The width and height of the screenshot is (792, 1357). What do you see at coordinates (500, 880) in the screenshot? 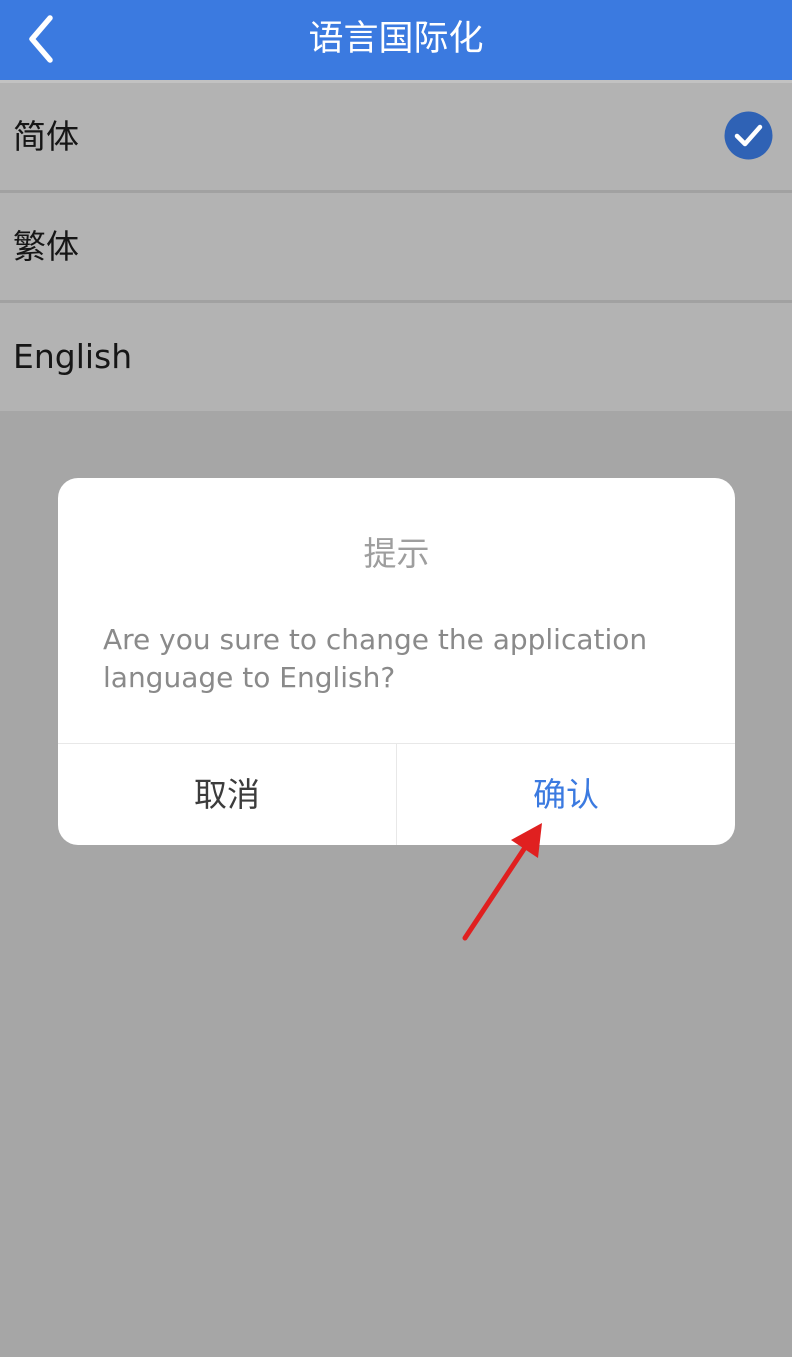
I see `red-arrow-icon` at bounding box center [500, 880].